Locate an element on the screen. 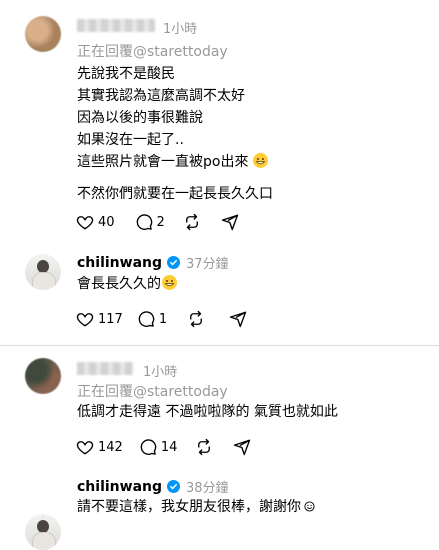 Image resolution: width=439 pixels, height=550 pixels. like-count: 117 is located at coordinates (110, 319).